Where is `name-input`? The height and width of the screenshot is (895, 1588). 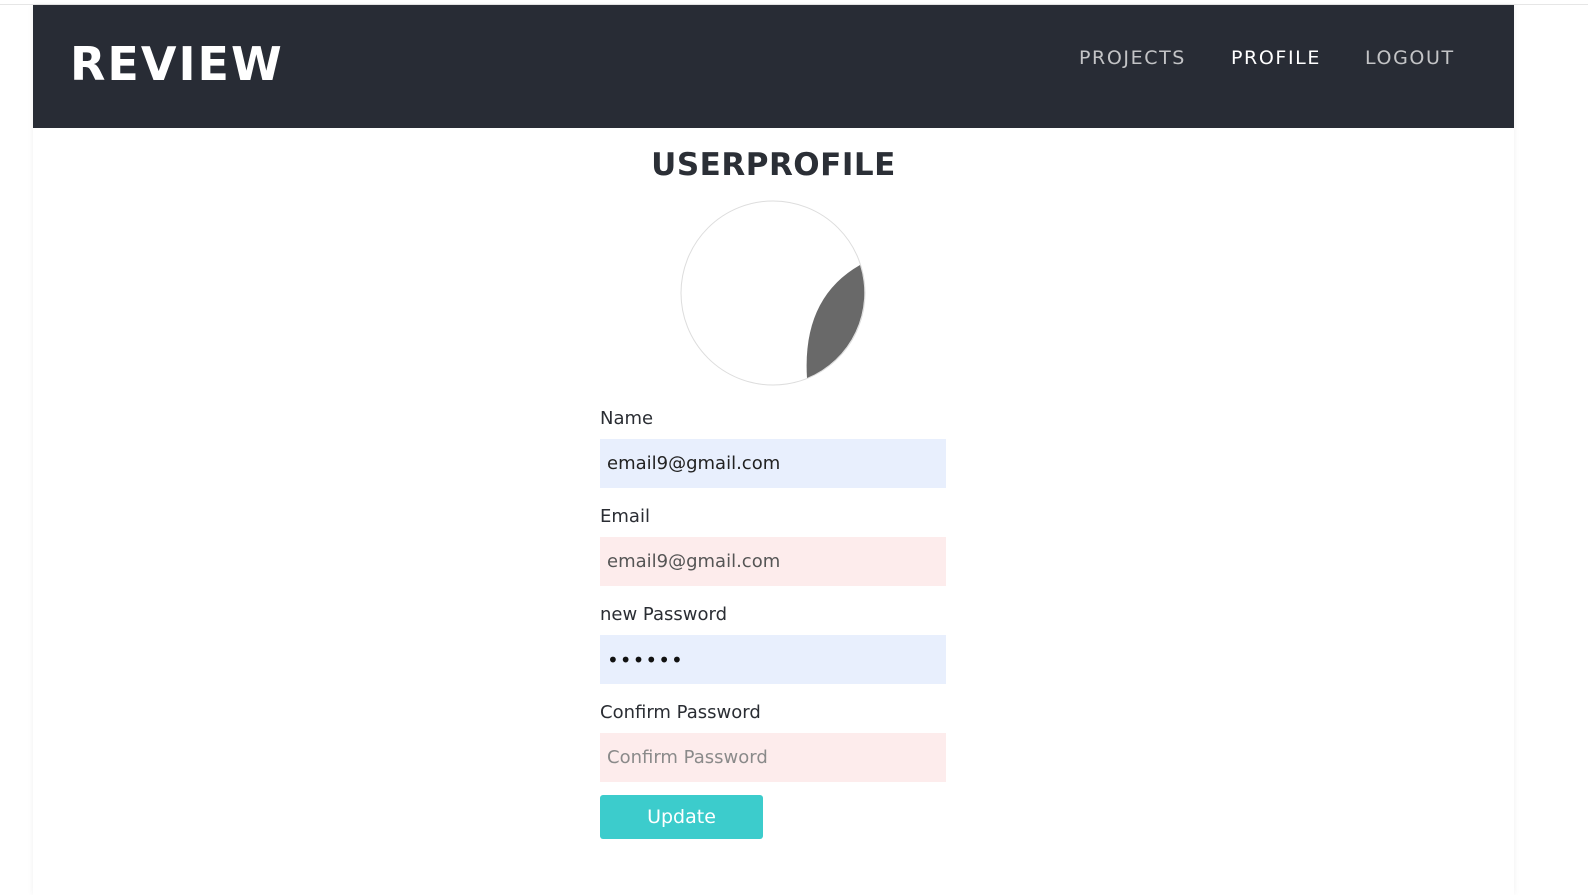
name-input is located at coordinates (773, 463).